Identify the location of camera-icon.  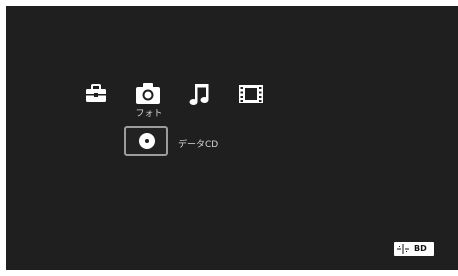
(148, 94).